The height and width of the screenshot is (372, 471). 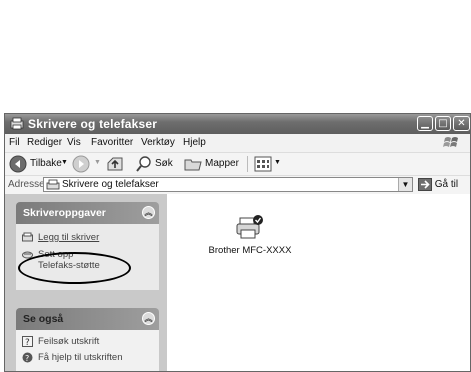 What do you see at coordinates (450, 142) in the screenshot?
I see `windows-logo-icon` at bounding box center [450, 142].